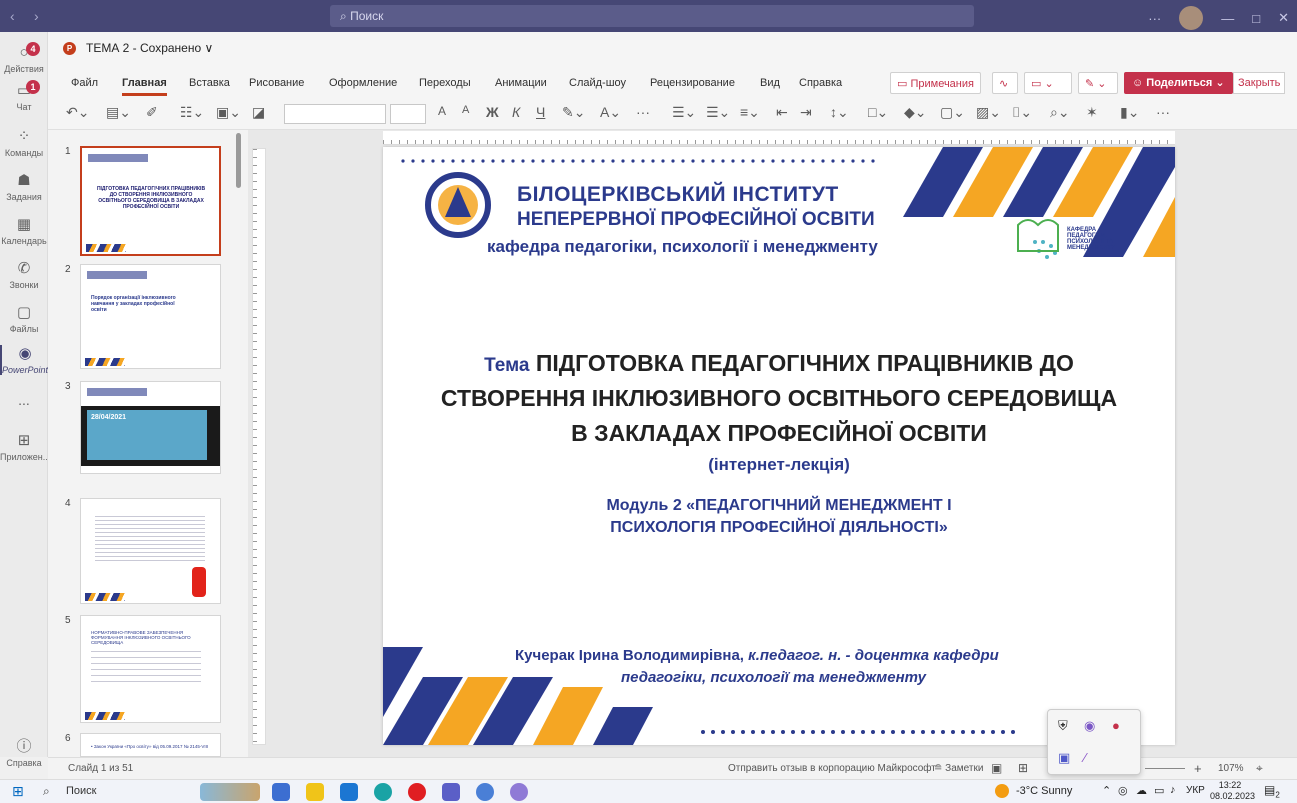 Image resolution: width=1297 pixels, height=803 pixels. What do you see at coordinates (519, 792) in the screenshot?
I see `viber-icon` at bounding box center [519, 792].